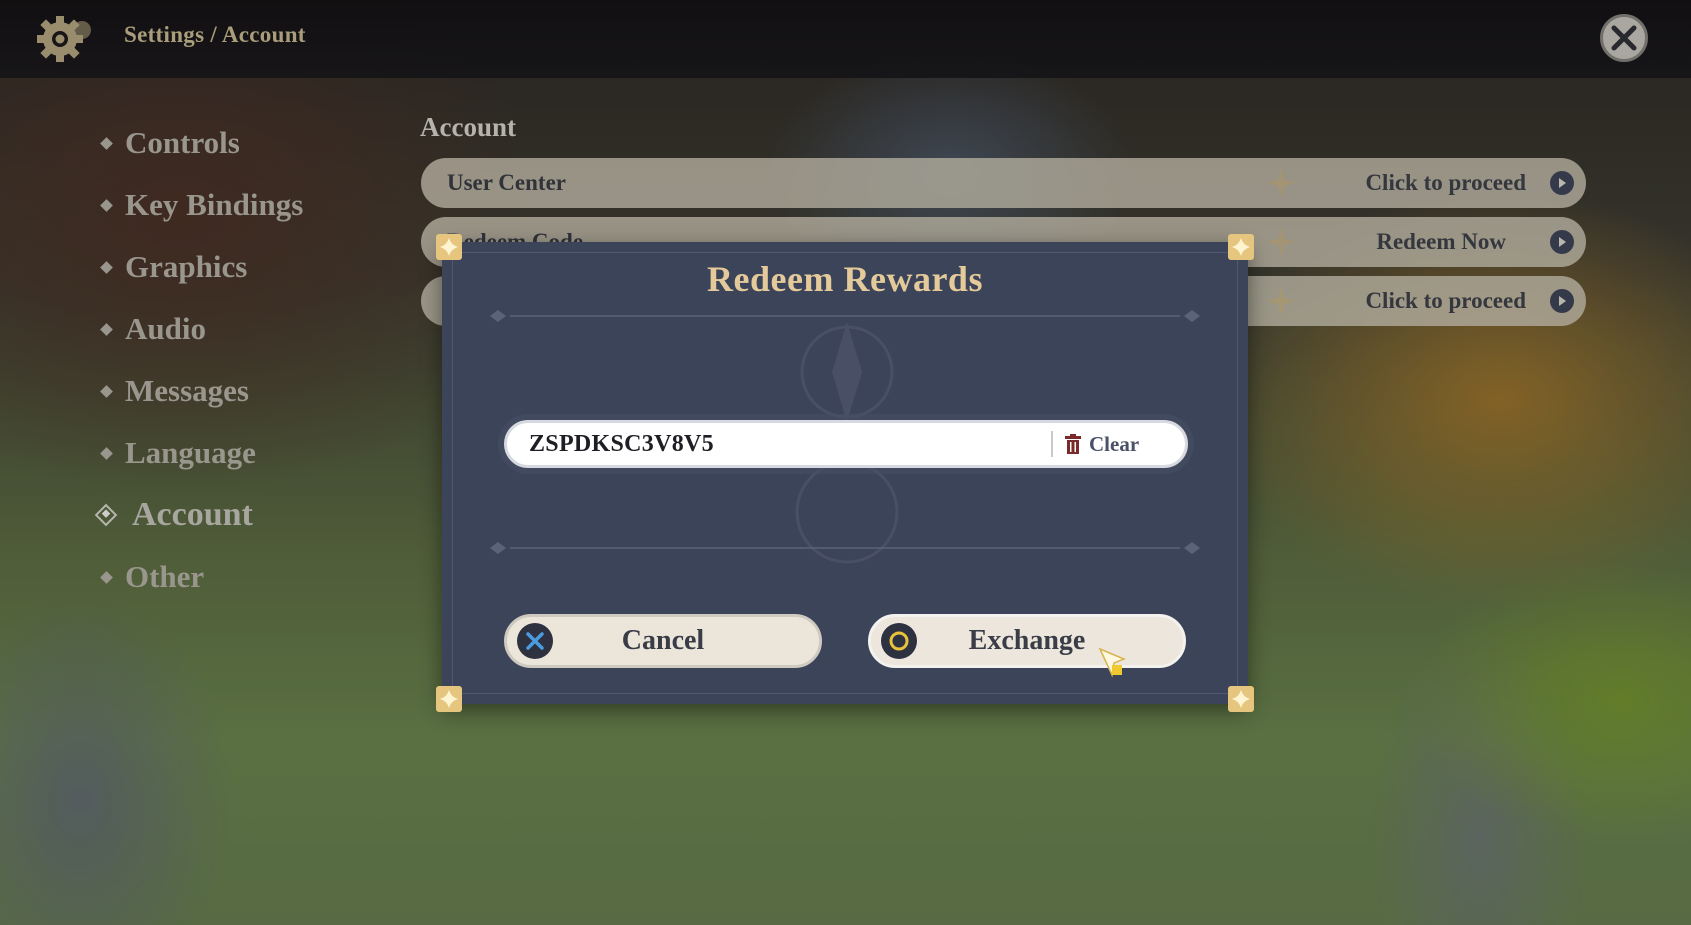 This screenshot has height=925, width=1691. I want to click on cancel-button: Cancel, so click(663, 641).